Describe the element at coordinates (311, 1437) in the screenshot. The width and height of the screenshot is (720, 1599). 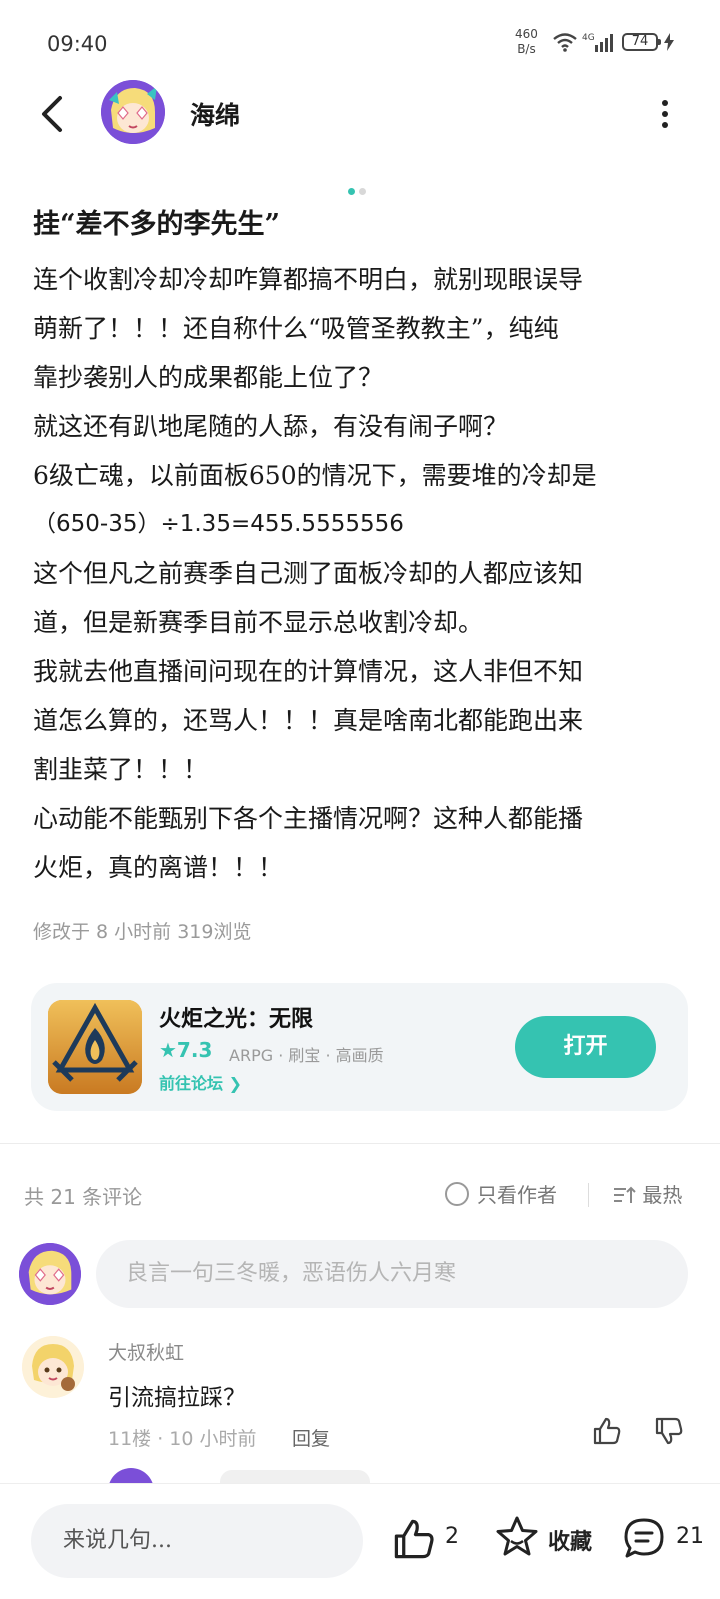
I see `reply-button: 回复` at that location.